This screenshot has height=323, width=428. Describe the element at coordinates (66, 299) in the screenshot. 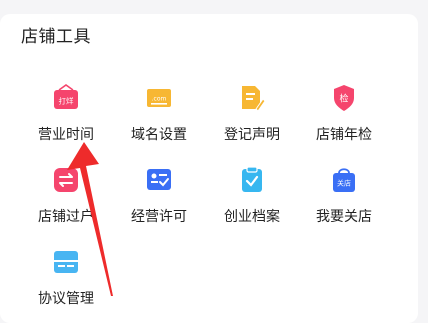

I see `tool-label: 协议管理` at that location.